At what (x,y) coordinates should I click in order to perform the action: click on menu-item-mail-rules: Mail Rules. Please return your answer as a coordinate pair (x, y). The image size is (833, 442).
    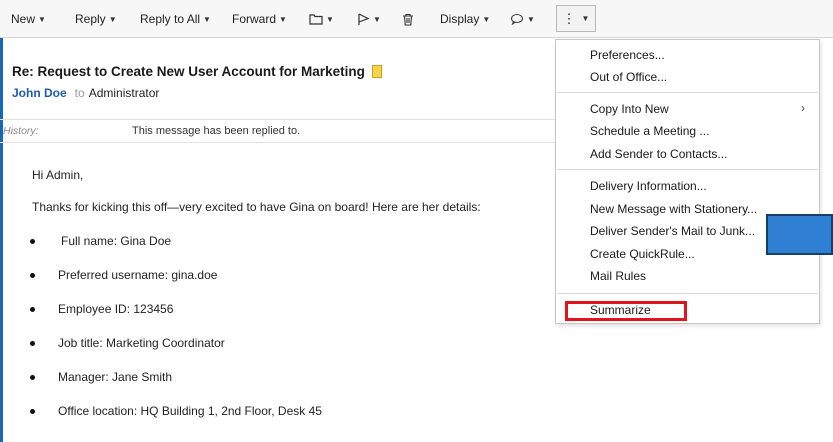
    Looking at the image, I should click on (618, 276).